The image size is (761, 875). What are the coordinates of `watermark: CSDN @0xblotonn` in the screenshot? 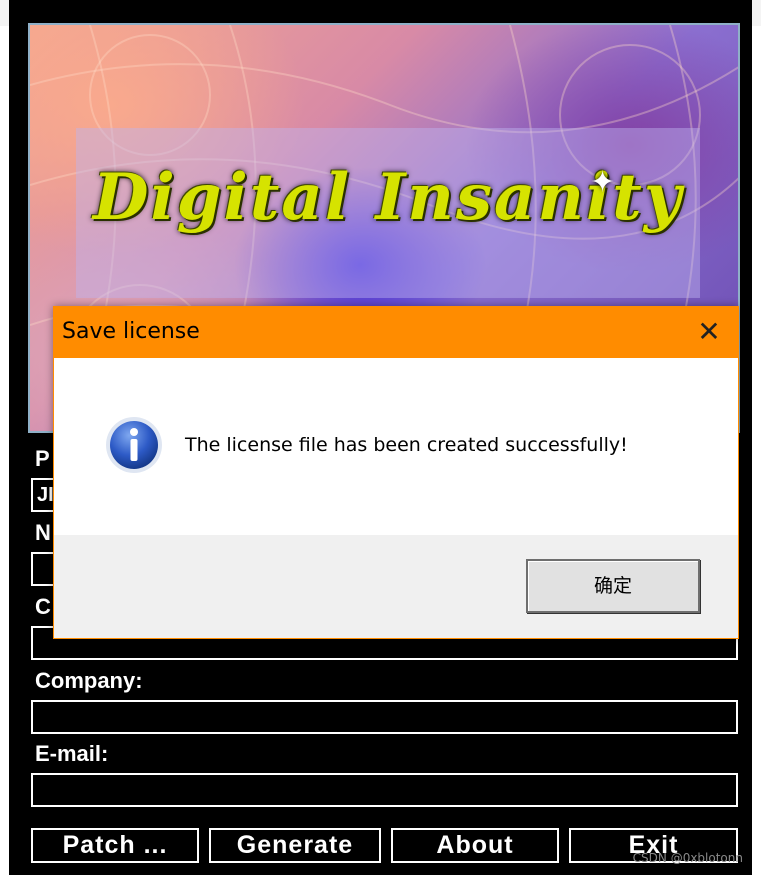 It's located at (687, 858).